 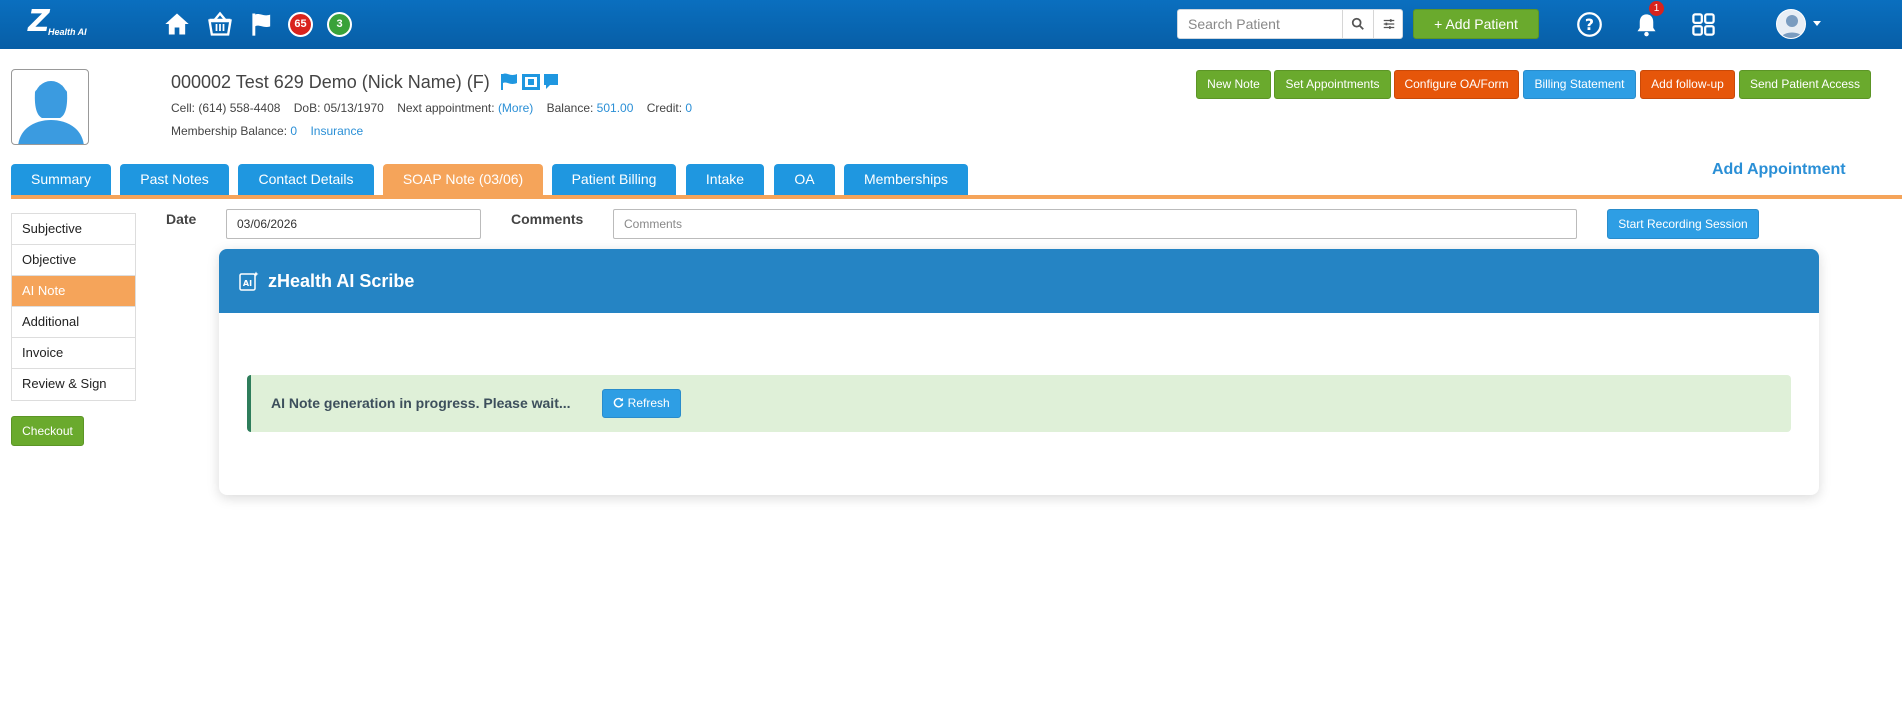 I want to click on side-item-ai-note: AI Note, so click(x=73, y=291).